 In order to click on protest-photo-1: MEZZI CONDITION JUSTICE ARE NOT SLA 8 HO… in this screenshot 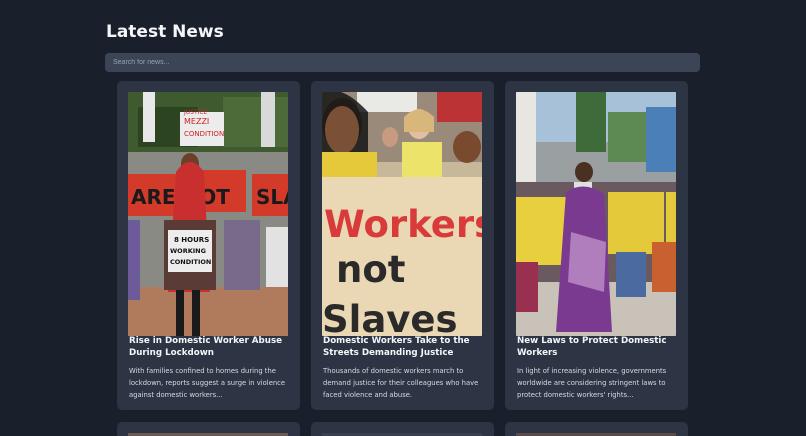, I will do `click(208, 214)`.